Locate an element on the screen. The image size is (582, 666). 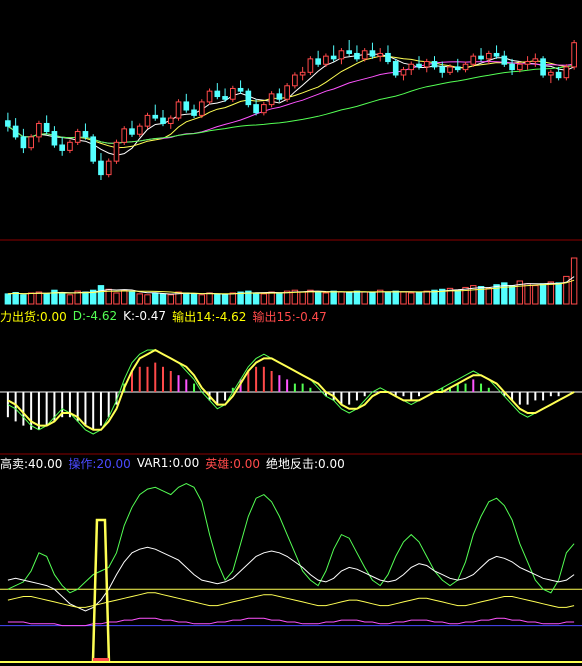
indicator-label: D:-4.62 is located at coordinates (95, 316).